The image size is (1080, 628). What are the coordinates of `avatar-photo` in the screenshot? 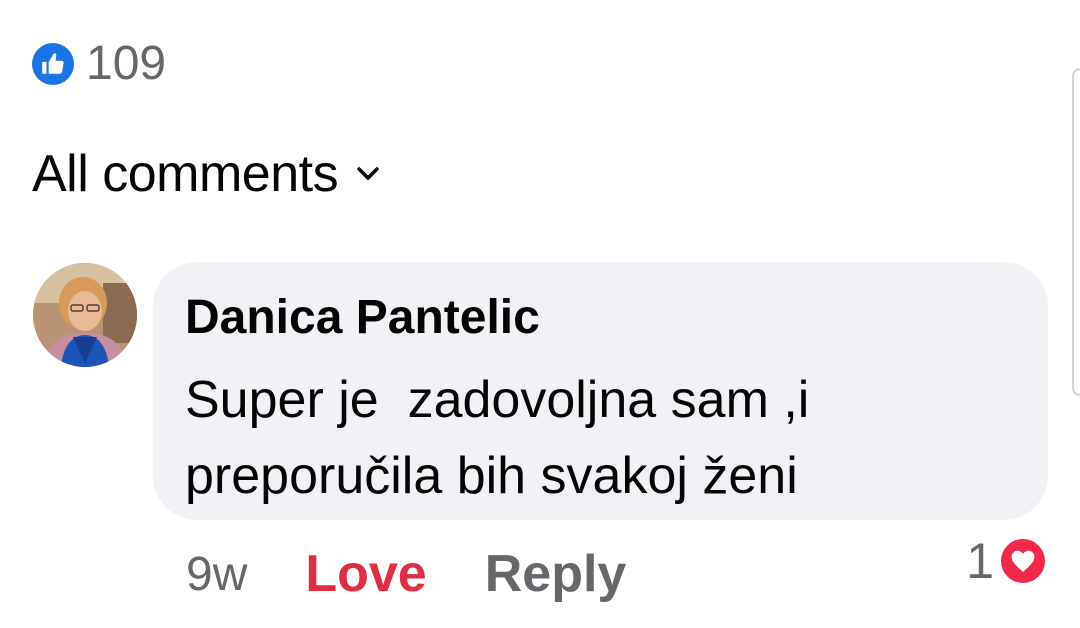 It's located at (85, 315).